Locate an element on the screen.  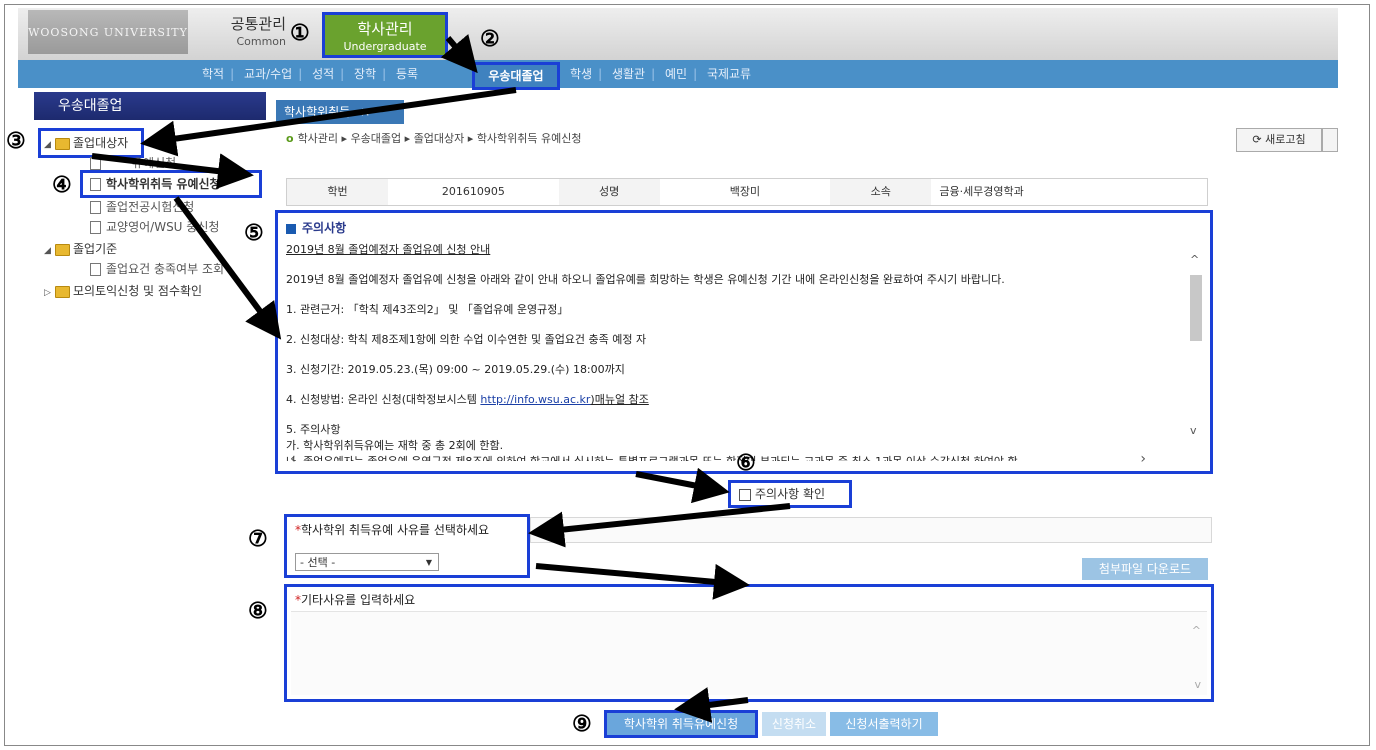
notice-bullet-icon is located at coordinates (291, 228).